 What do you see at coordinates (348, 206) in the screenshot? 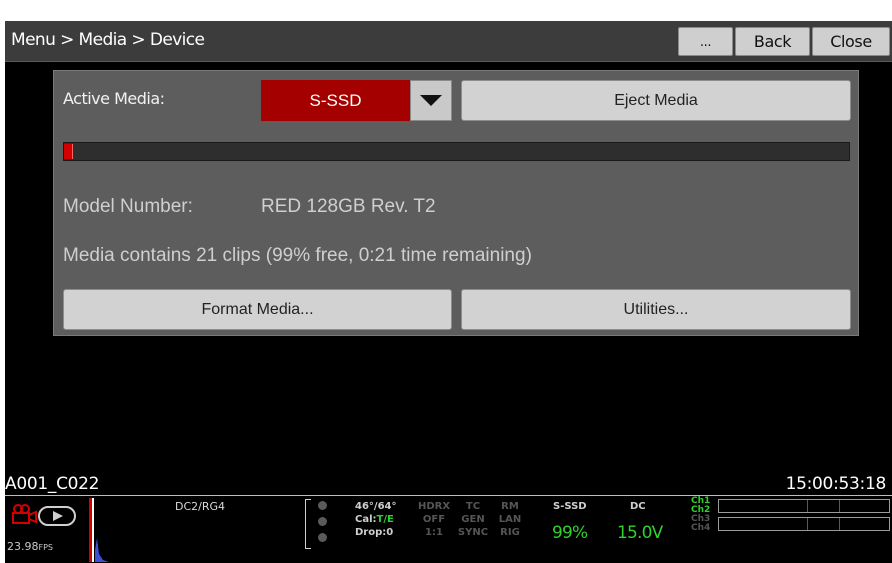
I see `model-number-value: RED 128GB Rev. T2` at bounding box center [348, 206].